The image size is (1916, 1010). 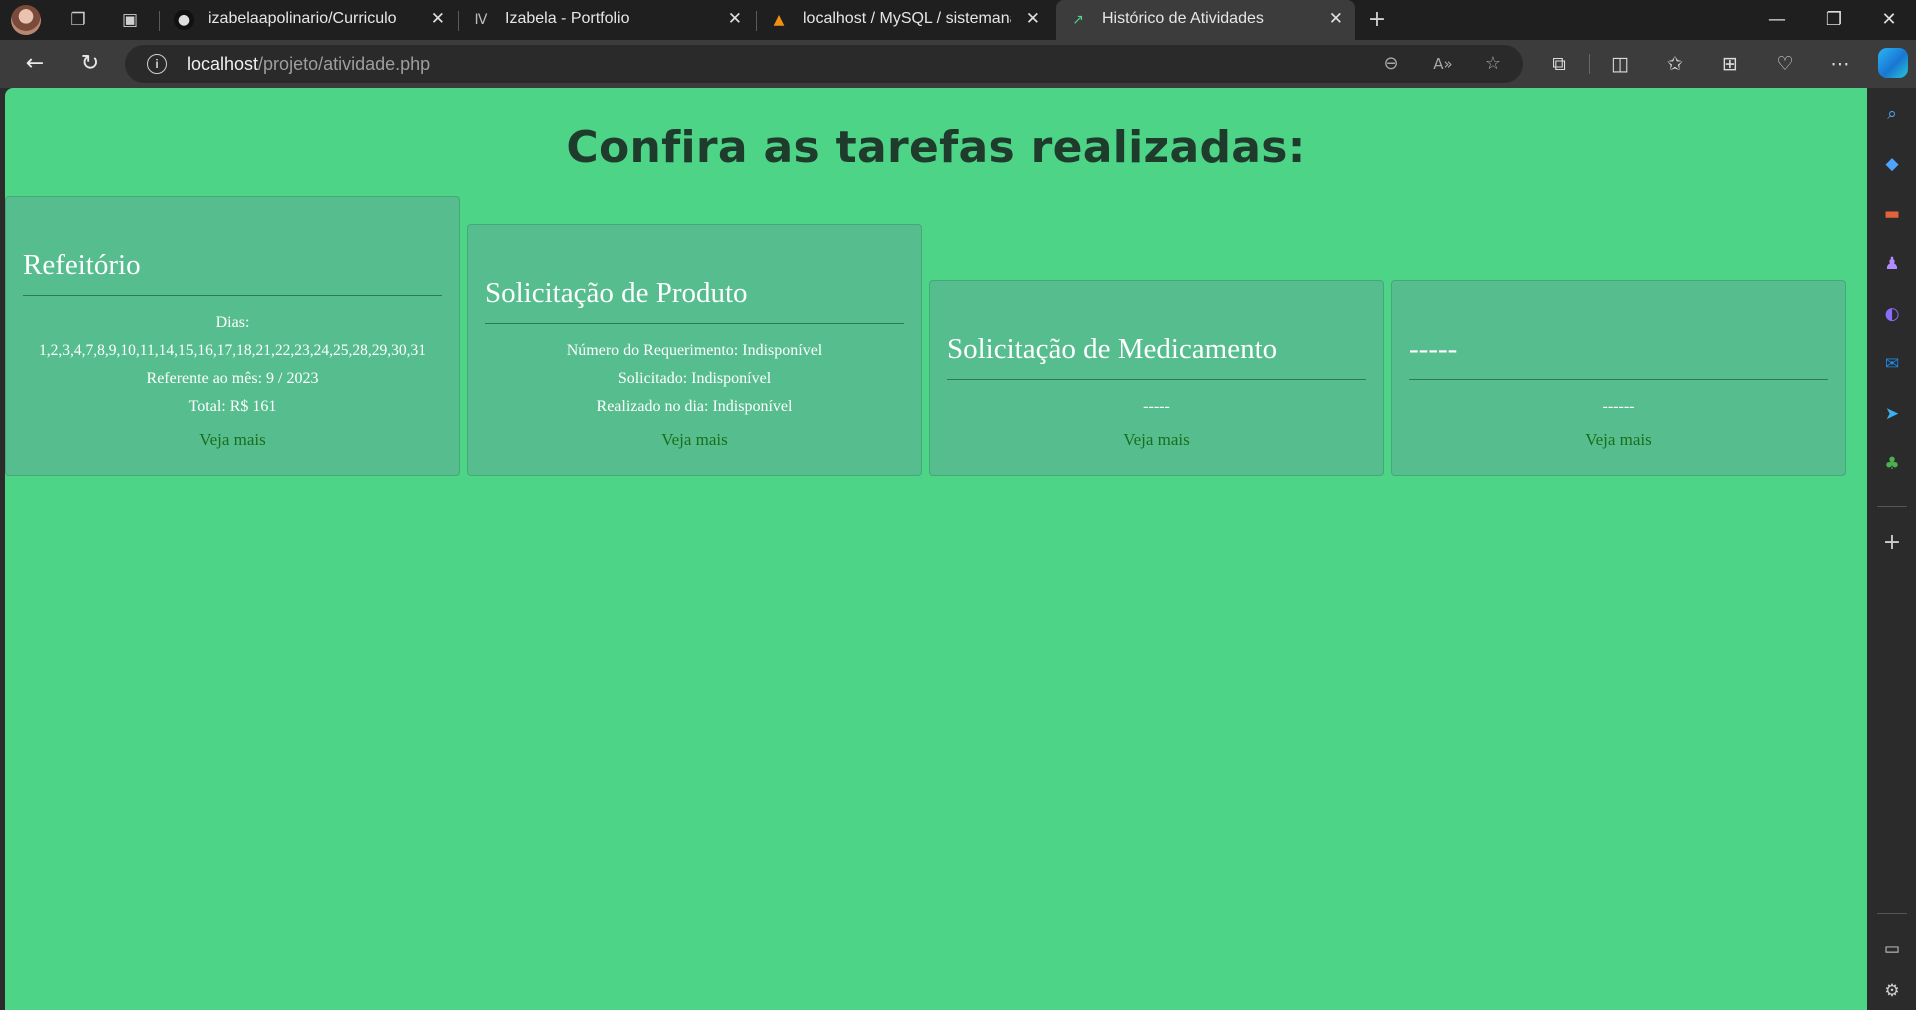 I want to click on card-line: ------, so click(x=1618, y=406).